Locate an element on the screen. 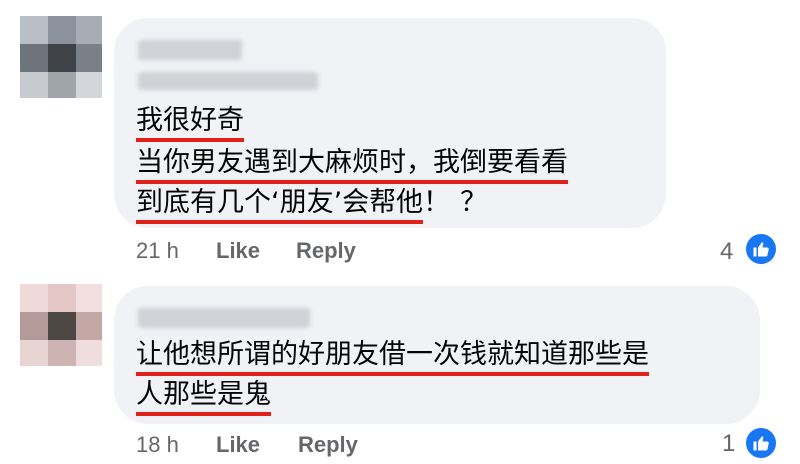 This screenshot has width=800, height=464. comment-timestamp: 21 h is located at coordinates (157, 251).